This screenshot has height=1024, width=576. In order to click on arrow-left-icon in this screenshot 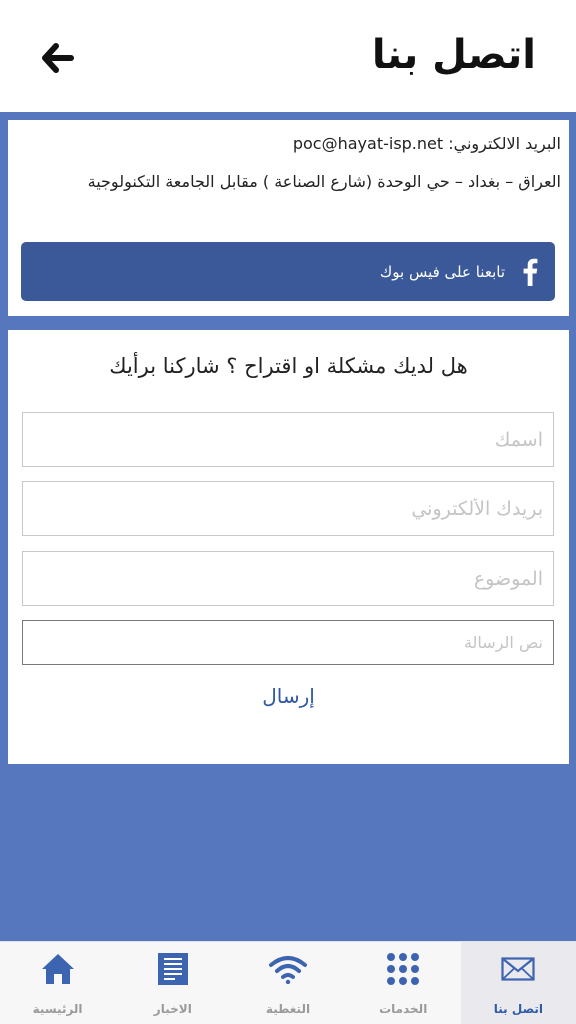, I will do `click(58, 58)`.